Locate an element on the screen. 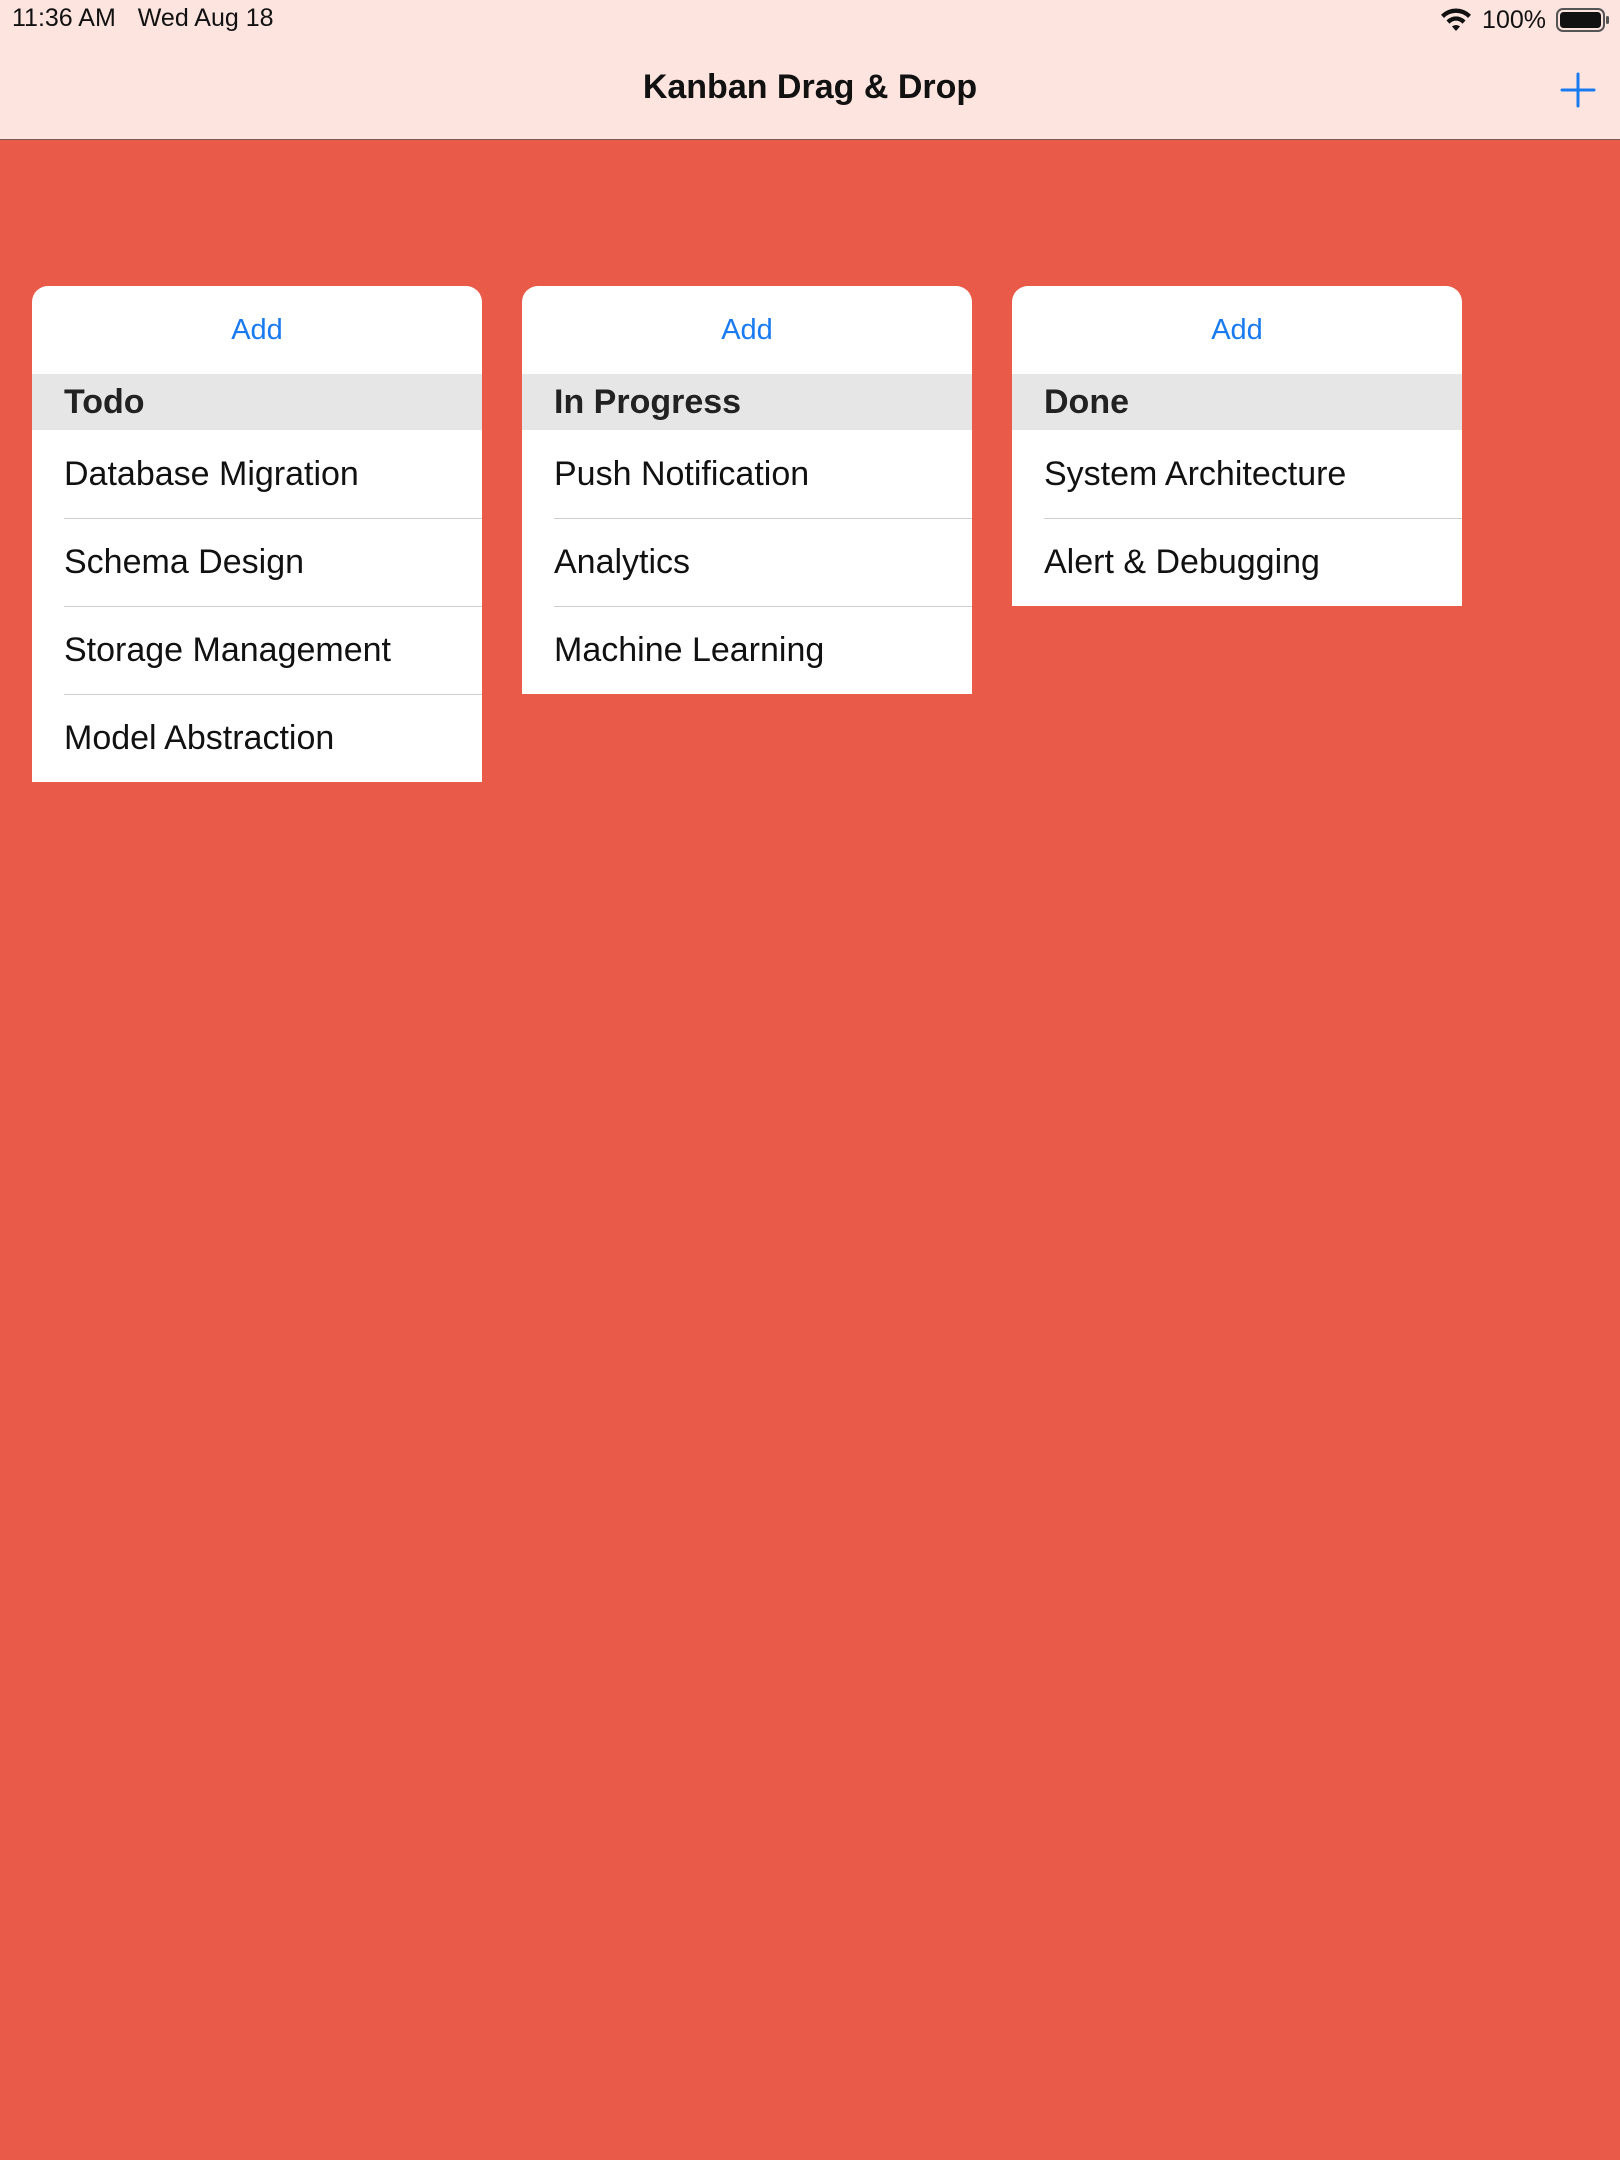 This screenshot has height=2160, width=1620. status-bar-right: 100% is located at coordinates (1525, 20).